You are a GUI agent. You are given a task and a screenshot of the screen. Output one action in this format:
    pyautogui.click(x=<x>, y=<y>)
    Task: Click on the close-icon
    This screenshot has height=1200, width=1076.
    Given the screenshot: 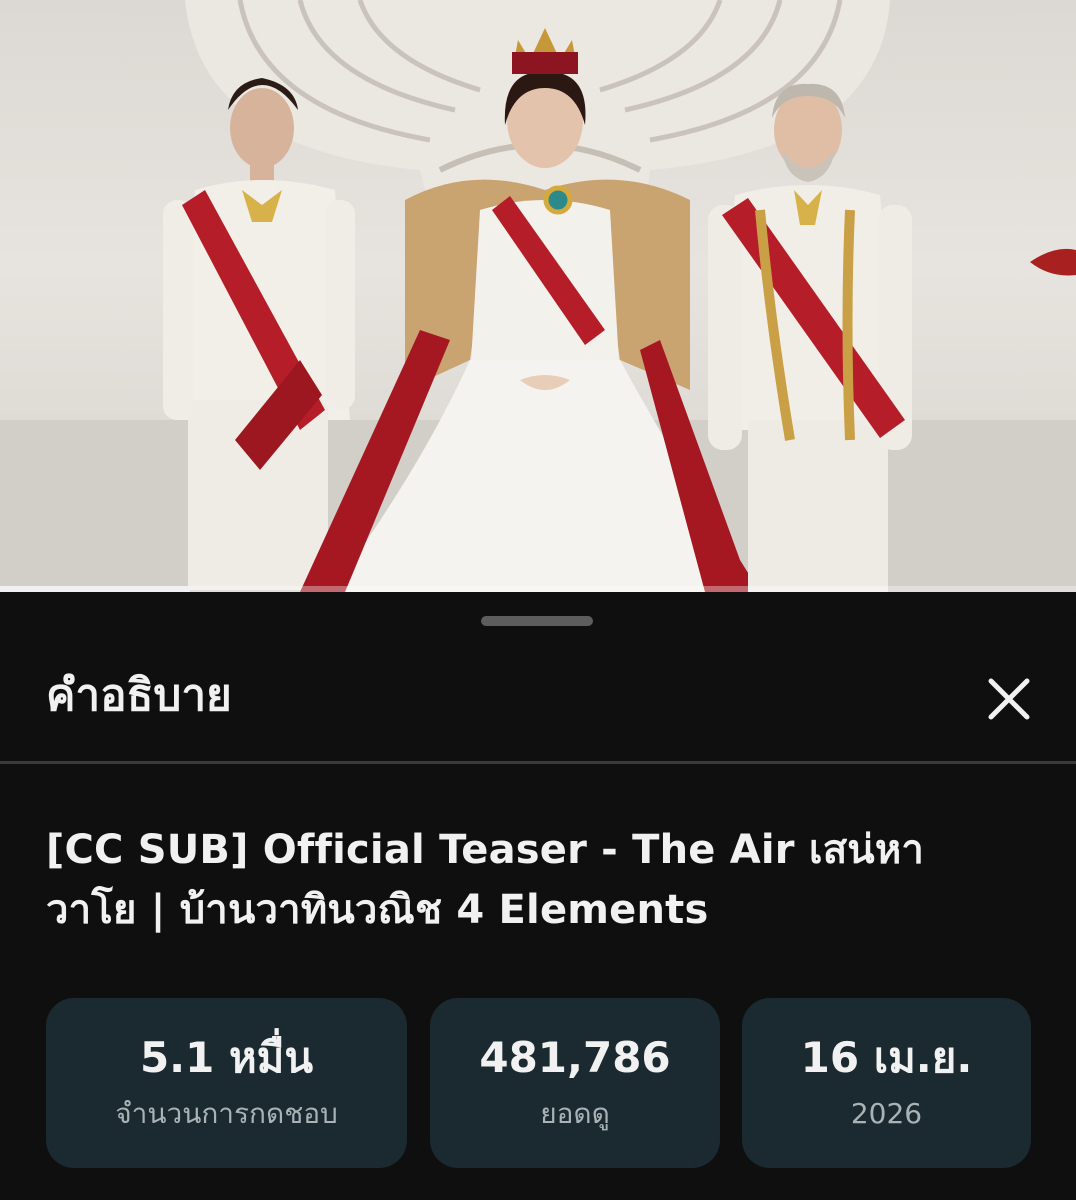 What is the action you would take?
    pyautogui.click(x=1009, y=699)
    